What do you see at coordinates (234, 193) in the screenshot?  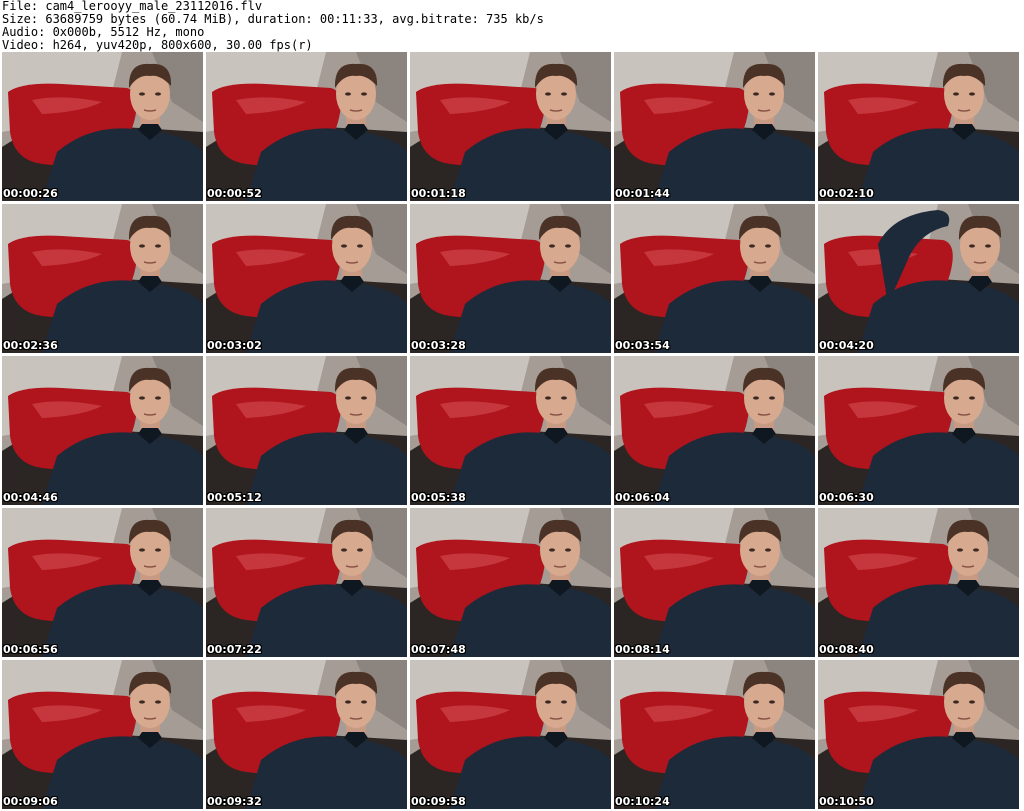 I see `thumbnail-timestamp: 00:00:52` at bounding box center [234, 193].